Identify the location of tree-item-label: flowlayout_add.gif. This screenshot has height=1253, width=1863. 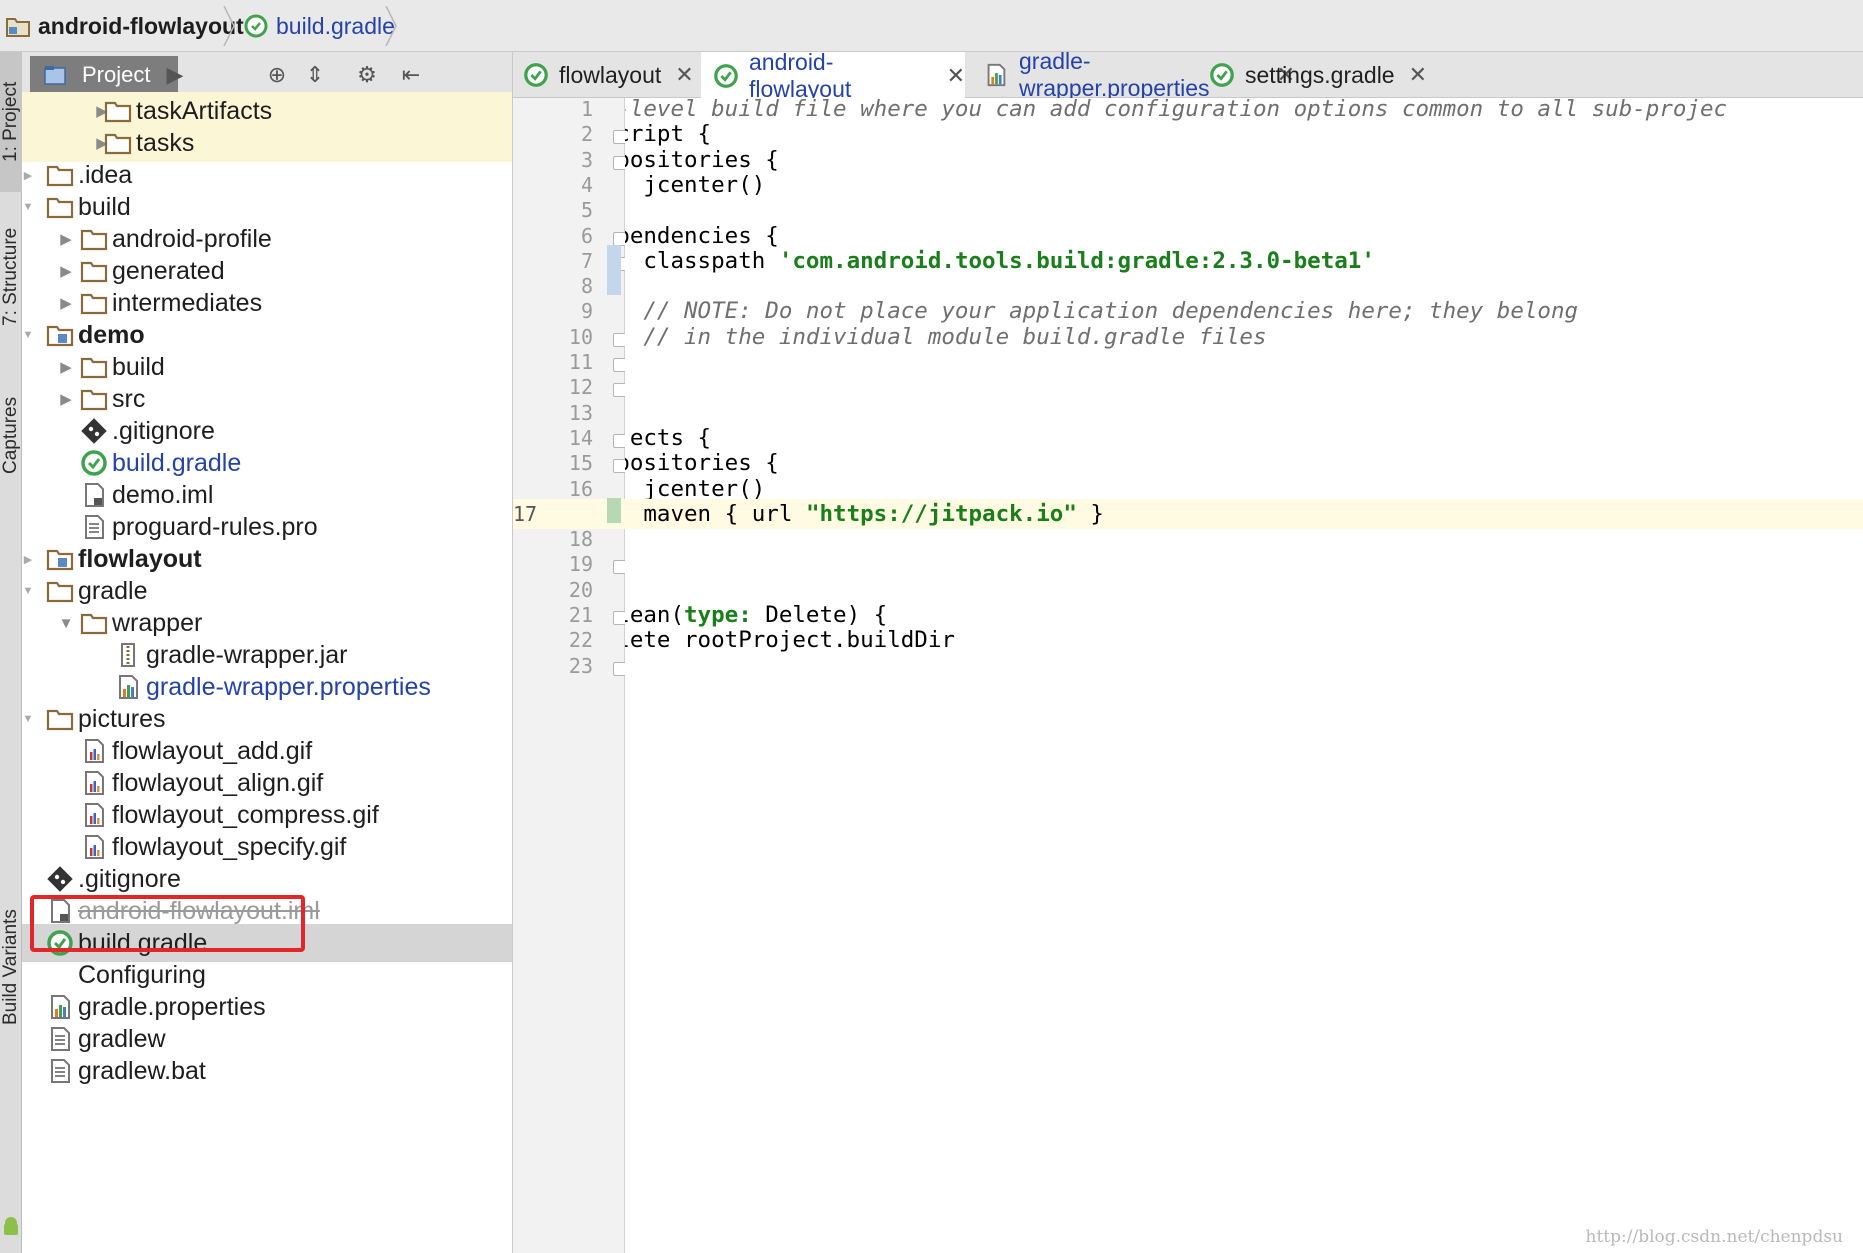
(212, 750).